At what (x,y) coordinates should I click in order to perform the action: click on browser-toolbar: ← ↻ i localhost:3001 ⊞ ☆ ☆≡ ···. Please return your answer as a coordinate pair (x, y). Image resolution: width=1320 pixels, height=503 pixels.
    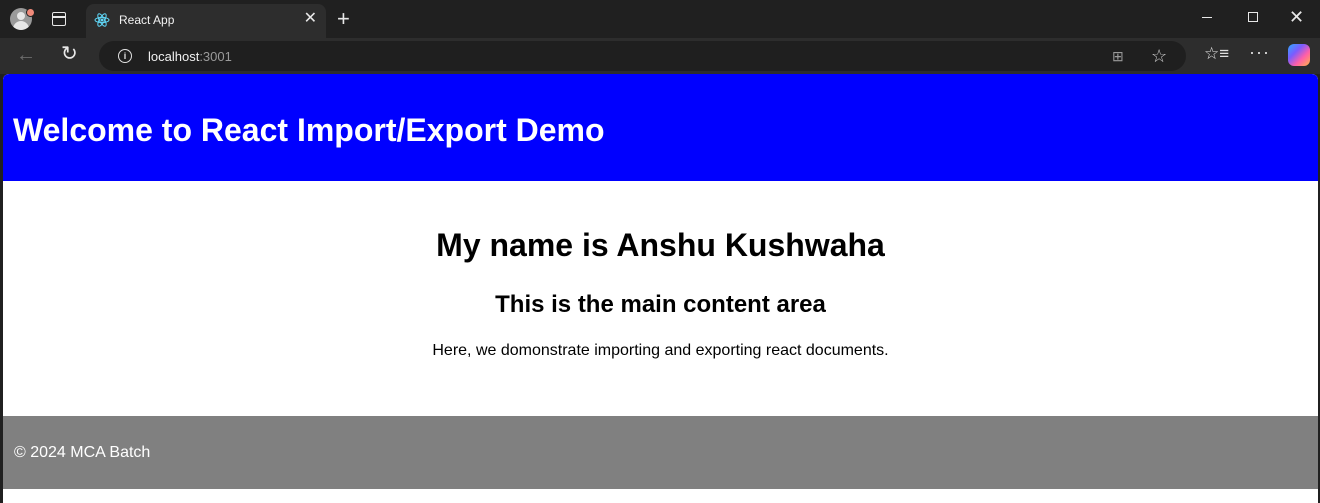
    Looking at the image, I should click on (660, 56).